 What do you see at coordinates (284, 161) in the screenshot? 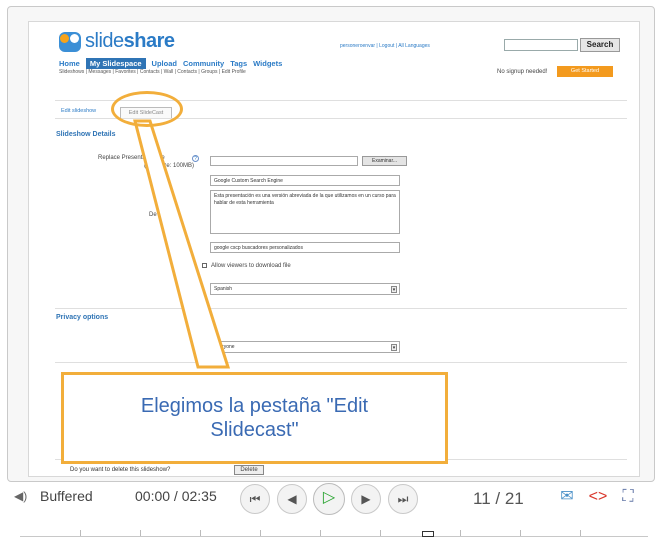
I see `file-path-field` at bounding box center [284, 161].